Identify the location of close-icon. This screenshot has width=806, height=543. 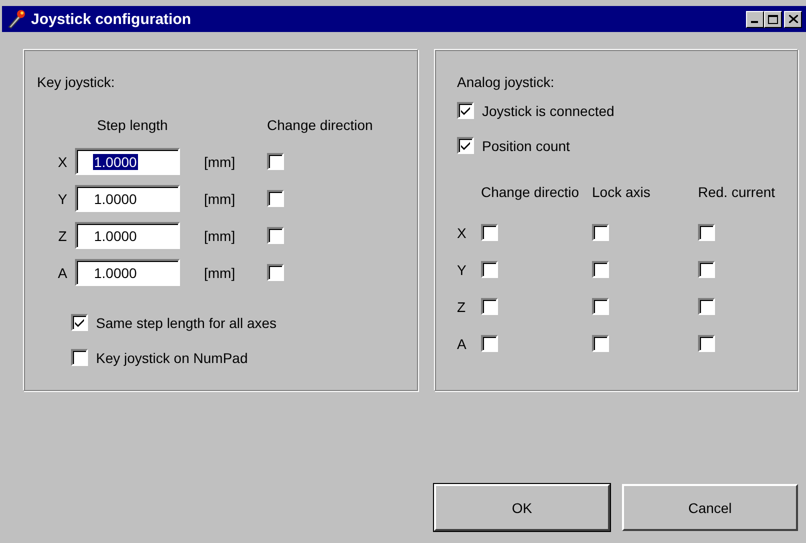
(793, 19).